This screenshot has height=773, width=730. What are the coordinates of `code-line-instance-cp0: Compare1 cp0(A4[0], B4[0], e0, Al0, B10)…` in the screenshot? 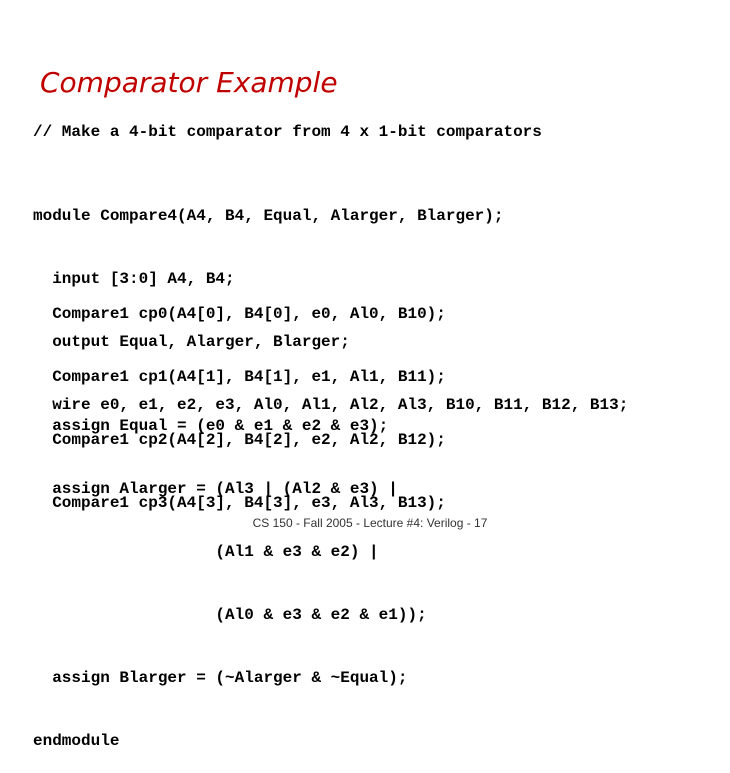 It's located at (239, 314).